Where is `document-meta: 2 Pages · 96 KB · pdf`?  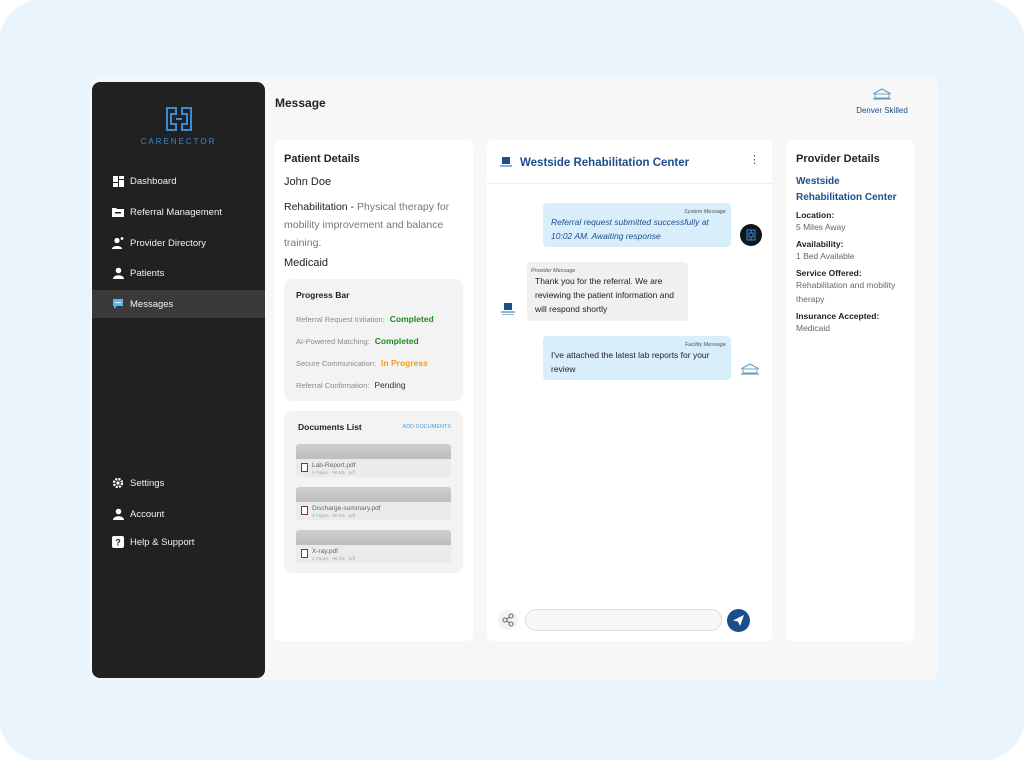 document-meta: 2 Pages · 96 KB · pdf is located at coordinates (334, 558).